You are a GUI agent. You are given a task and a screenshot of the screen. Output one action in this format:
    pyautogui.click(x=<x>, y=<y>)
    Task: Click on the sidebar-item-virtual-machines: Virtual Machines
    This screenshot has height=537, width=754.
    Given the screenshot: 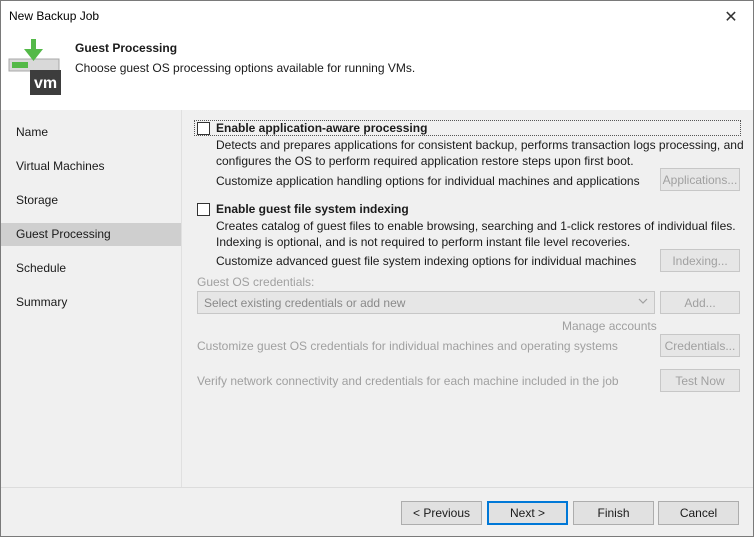 What is the action you would take?
    pyautogui.click(x=91, y=166)
    